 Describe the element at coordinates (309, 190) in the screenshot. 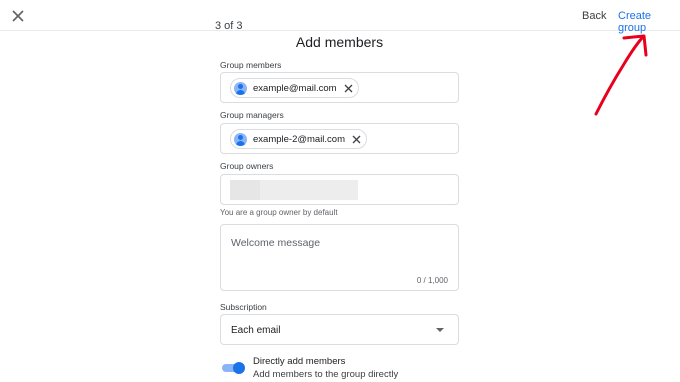

I see `redacted-owner` at that location.